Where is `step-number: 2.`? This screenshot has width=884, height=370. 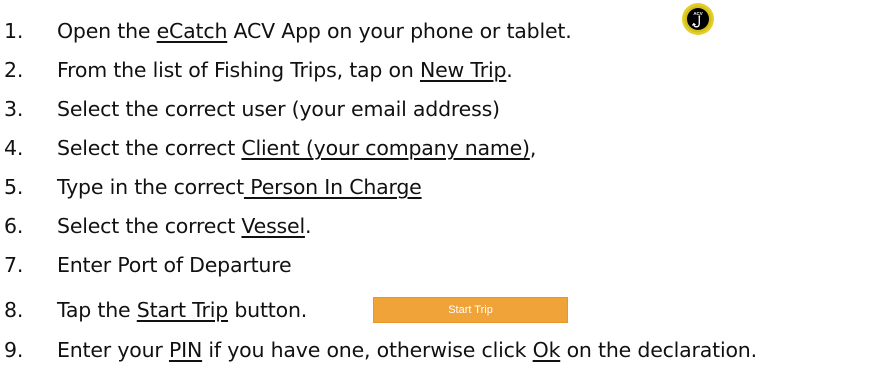 step-number: 2. is located at coordinates (14, 70).